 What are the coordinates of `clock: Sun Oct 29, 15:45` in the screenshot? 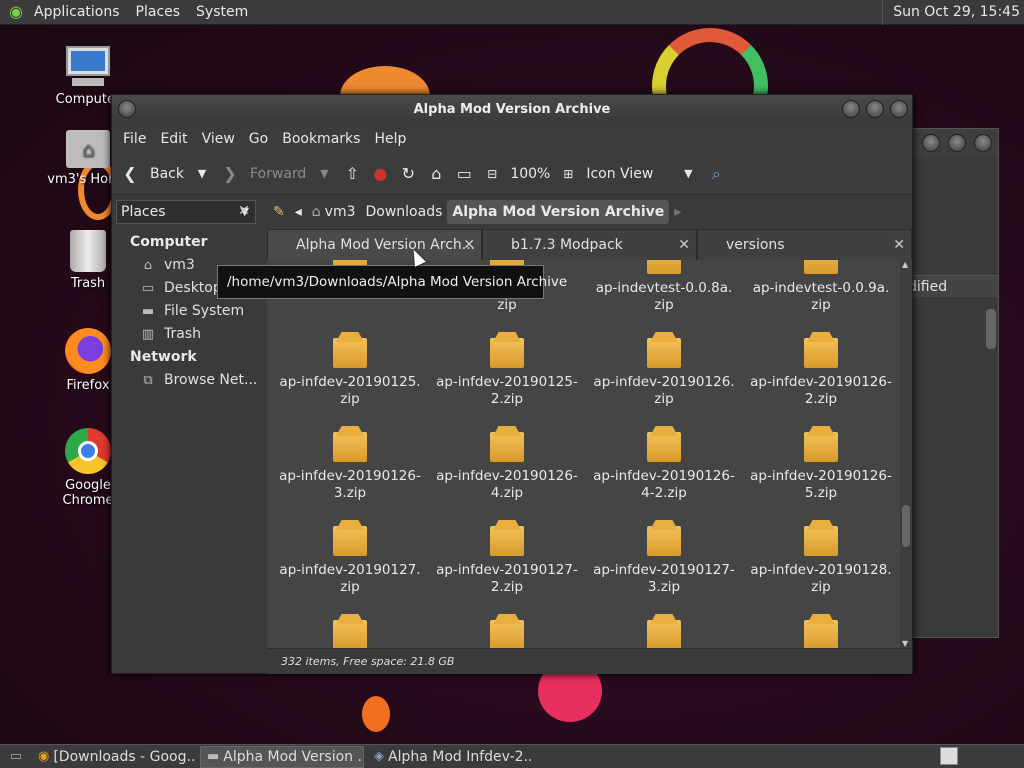 It's located at (951, 12).